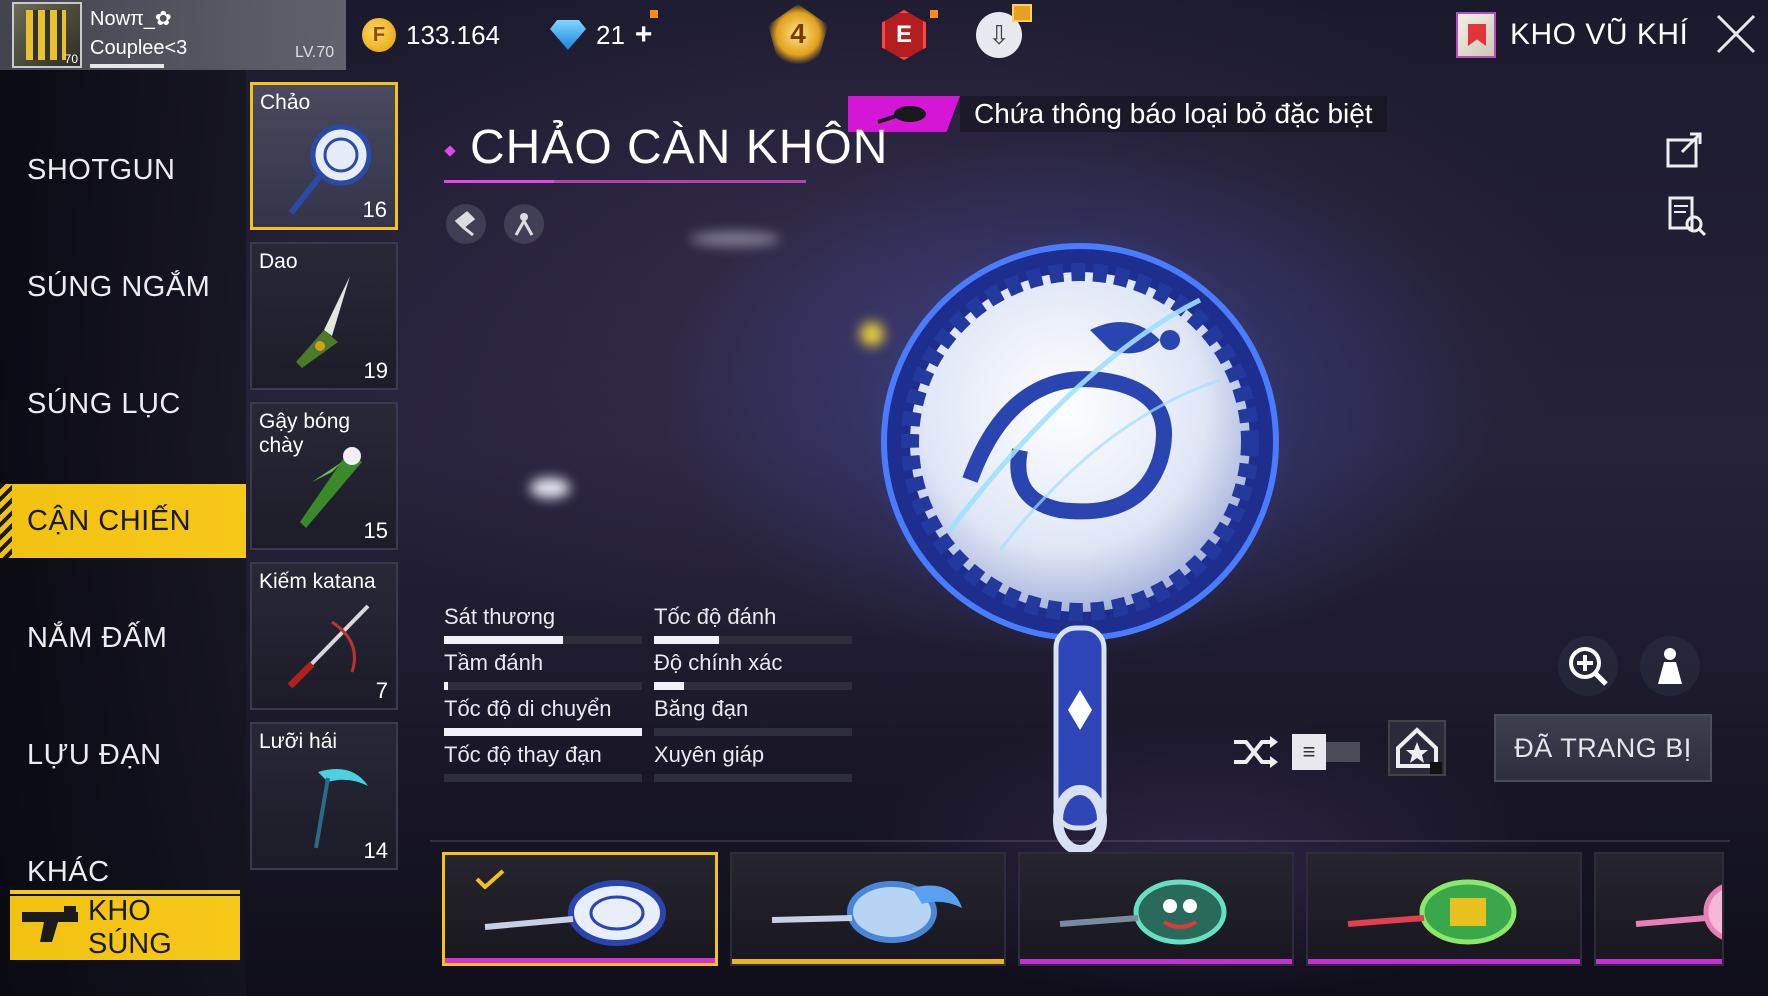 This screenshot has width=1768, height=996. What do you see at coordinates (131, 19) in the screenshot?
I see `player-name: Nowπ_✿` at bounding box center [131, 19].